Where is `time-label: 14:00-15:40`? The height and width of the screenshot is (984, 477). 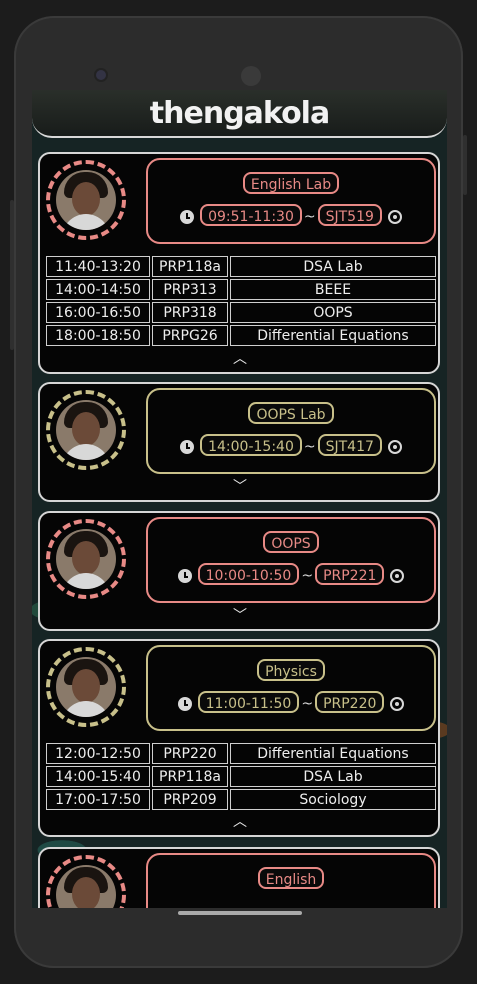
time-label: 14:00-15:40 is located at coordinates (251, 445).